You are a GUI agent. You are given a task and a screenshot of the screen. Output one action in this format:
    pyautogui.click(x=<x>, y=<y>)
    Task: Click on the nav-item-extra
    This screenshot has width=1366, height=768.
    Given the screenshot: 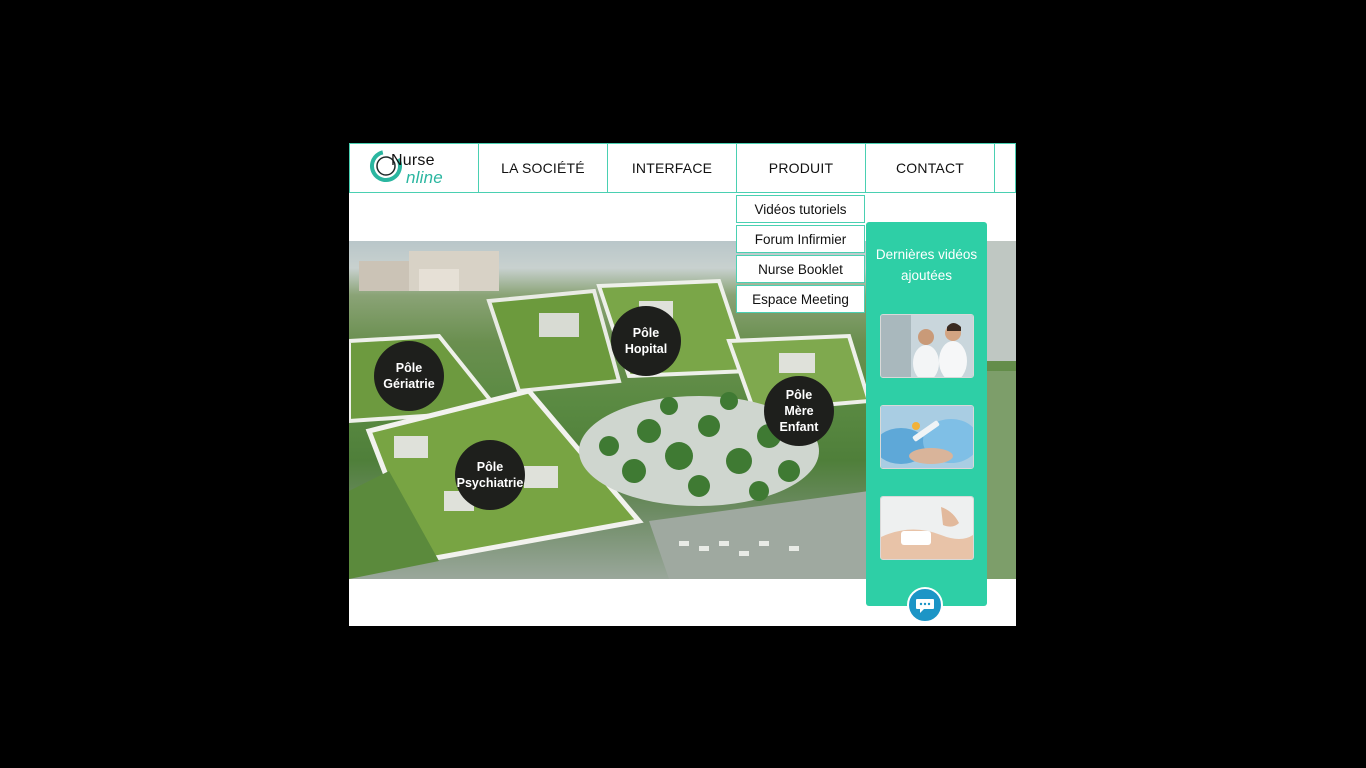 What is the action you would take?
    pyautogui.click(x=1005, y=168)
    